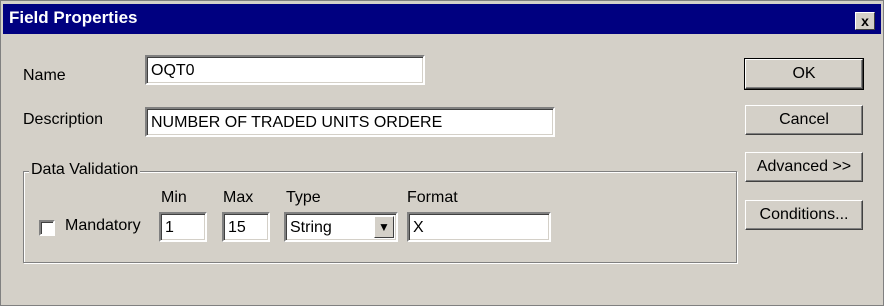  What do you see at coordinates (384, 227) in the screenshot?
I see `dropdown-arrow-icon: ▼` at bounding box center [384, 227].